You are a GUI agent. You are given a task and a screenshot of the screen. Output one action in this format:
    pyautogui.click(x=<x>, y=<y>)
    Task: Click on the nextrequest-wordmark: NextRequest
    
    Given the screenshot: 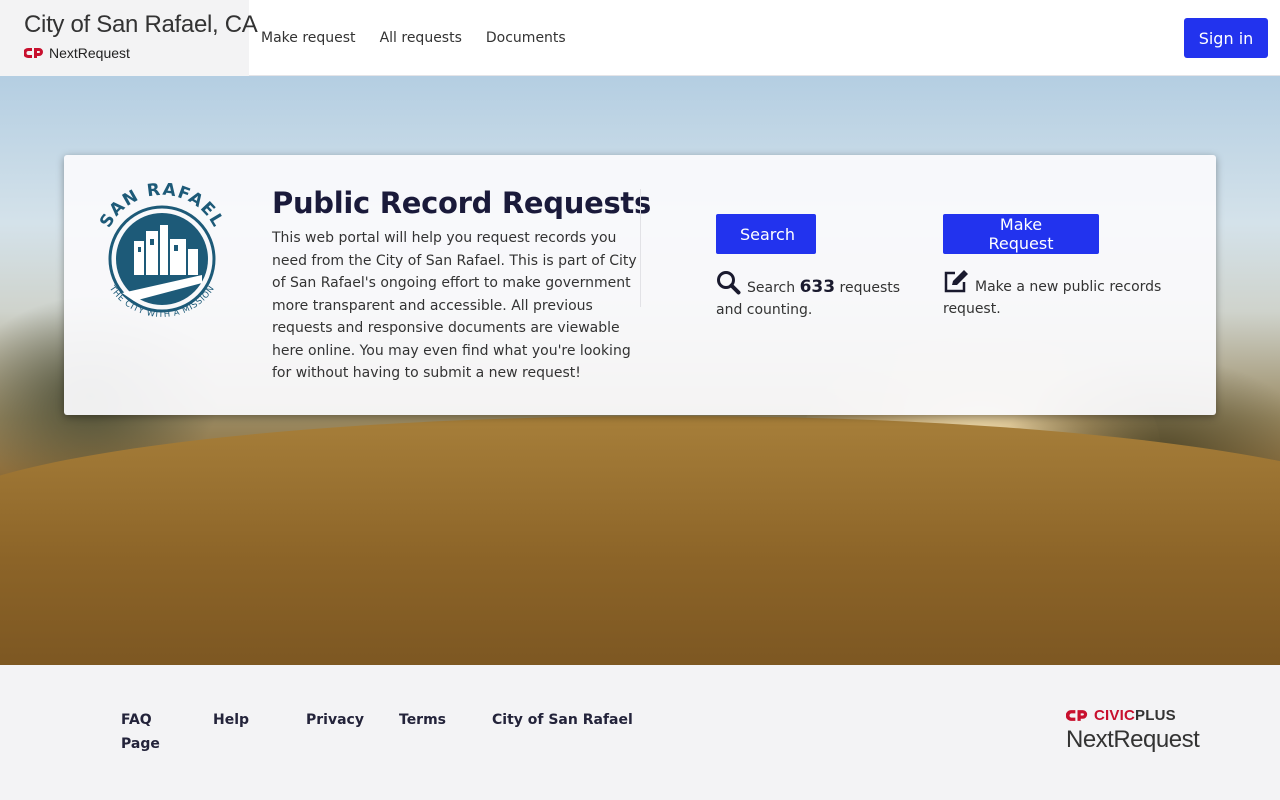 What is the action you would take?
    pyautogui.click(x=1133, y=739)
    